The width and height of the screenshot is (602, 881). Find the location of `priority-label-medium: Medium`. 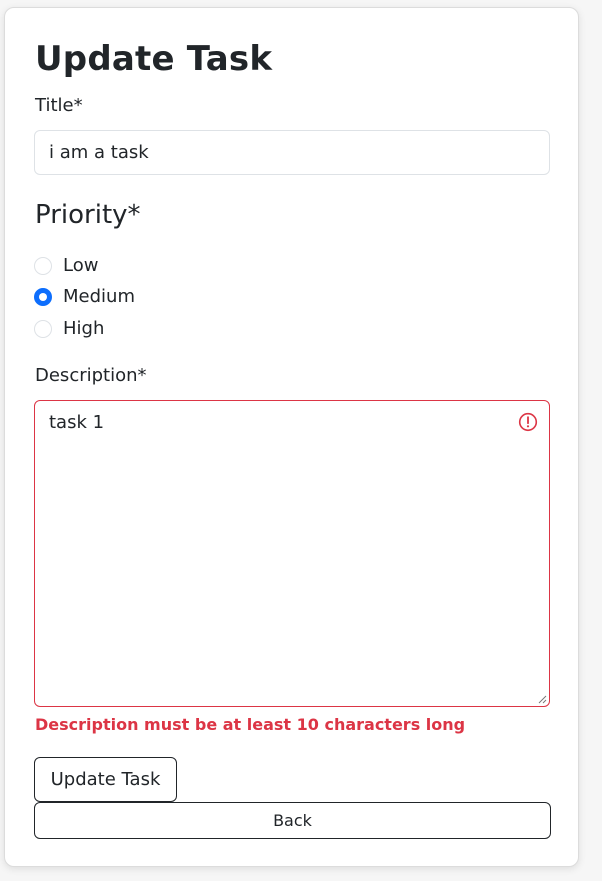

priority-label-medium: Medium is located at coordinates (99, 297).